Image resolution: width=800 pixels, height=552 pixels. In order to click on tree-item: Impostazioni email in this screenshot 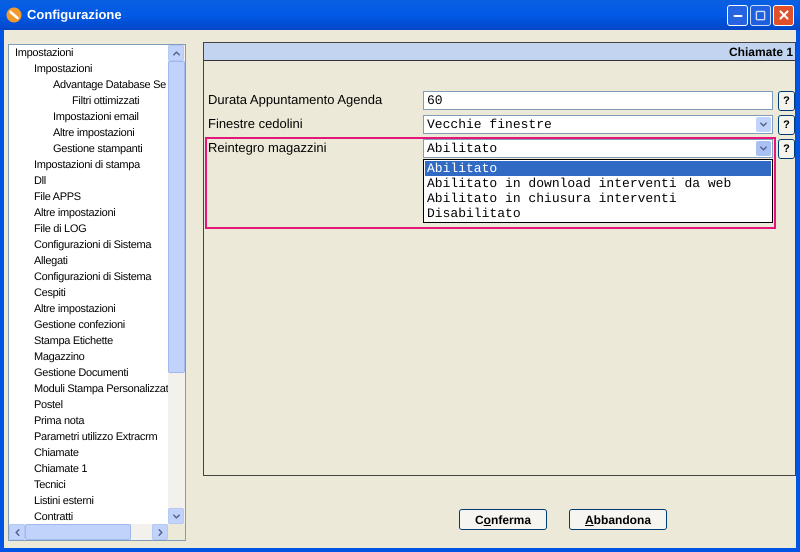, I will do `click(96, 117)`.